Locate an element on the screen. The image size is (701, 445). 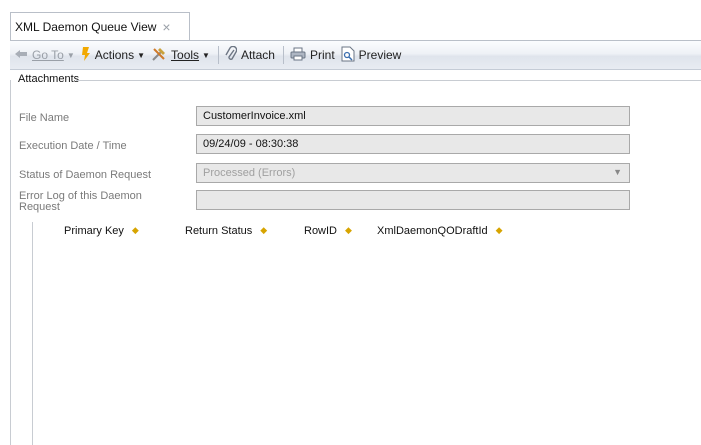
column-header-label: Primary Key is located at coordinates (94, 230).